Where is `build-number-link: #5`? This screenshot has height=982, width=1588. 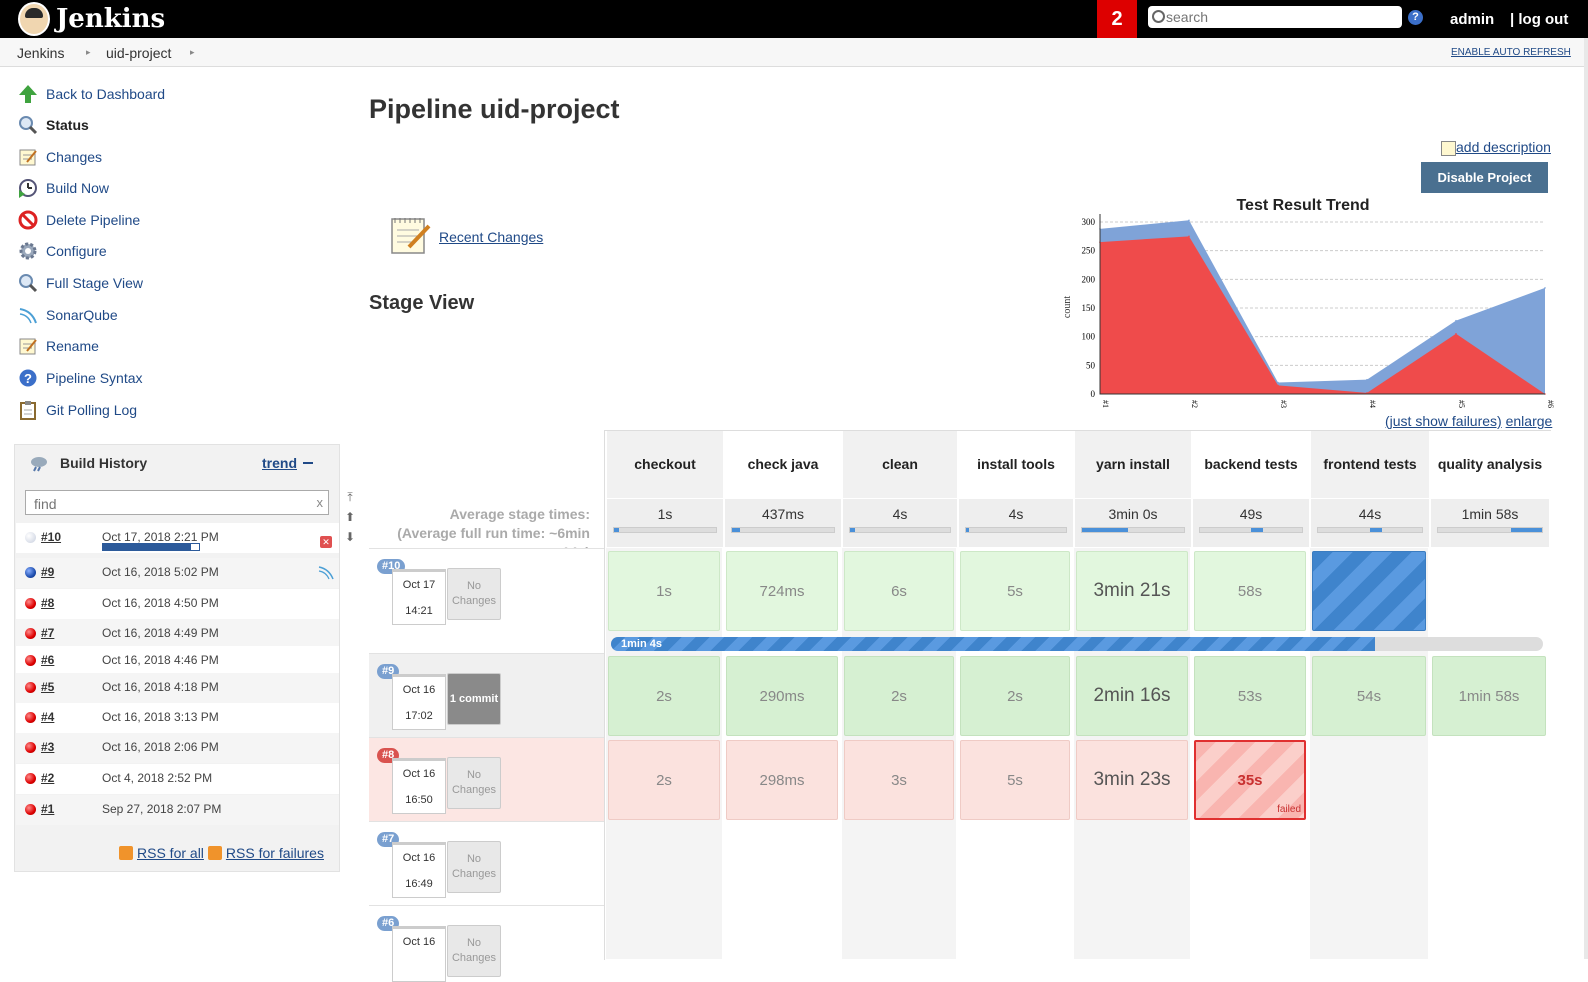
build-number-link: #5 is located at coordinates (47, 687).